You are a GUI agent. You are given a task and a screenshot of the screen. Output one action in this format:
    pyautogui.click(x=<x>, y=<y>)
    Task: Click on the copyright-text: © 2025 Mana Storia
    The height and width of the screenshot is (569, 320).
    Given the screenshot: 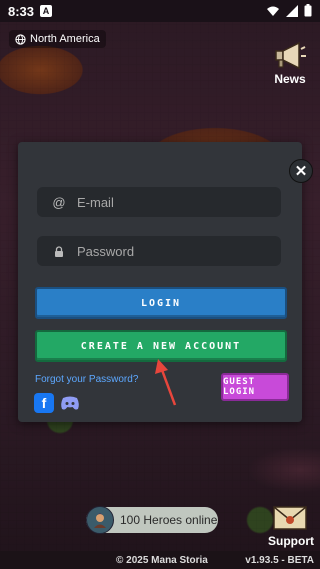 What is the action you would take?
    pyautogui.click(x=162, y=560)
    